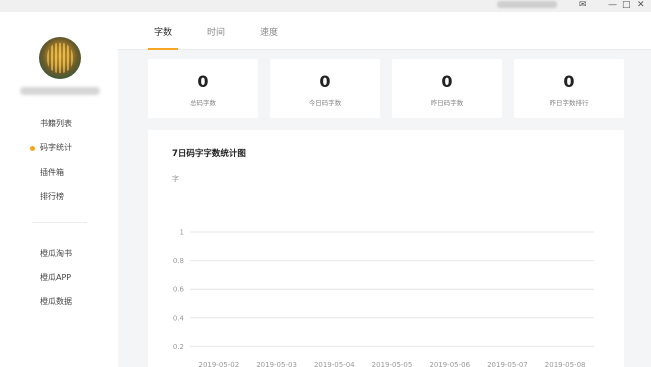 This screenshot has height=367, width=651. What do you see at coordinates (384, 31) in the screenshot?
I see `tab-bar: 字数 时间 速度` at bounding box center [384, 31].